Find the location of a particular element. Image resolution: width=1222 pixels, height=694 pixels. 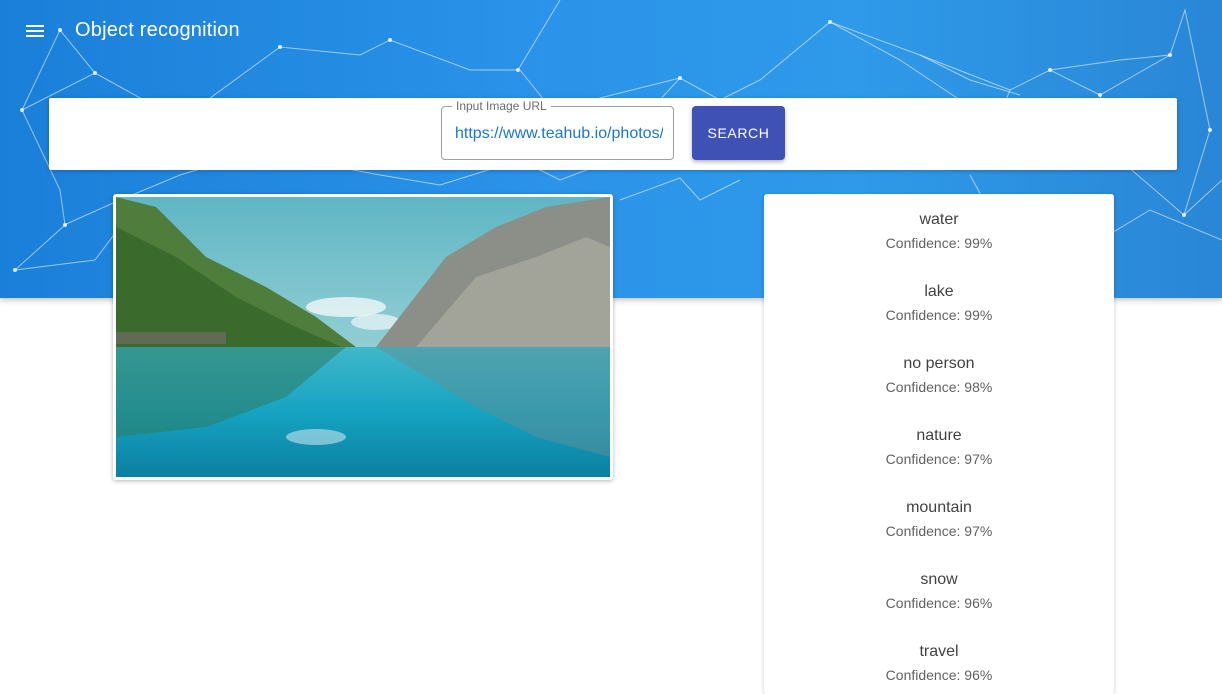

page-title: Object recognition is located at coordinates (157, 30).